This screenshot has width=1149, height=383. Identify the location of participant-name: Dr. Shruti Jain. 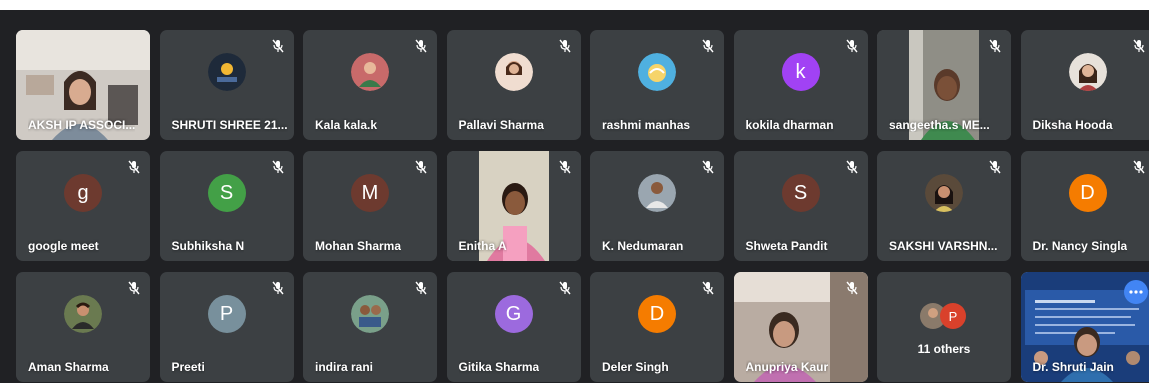
(1073, 367).